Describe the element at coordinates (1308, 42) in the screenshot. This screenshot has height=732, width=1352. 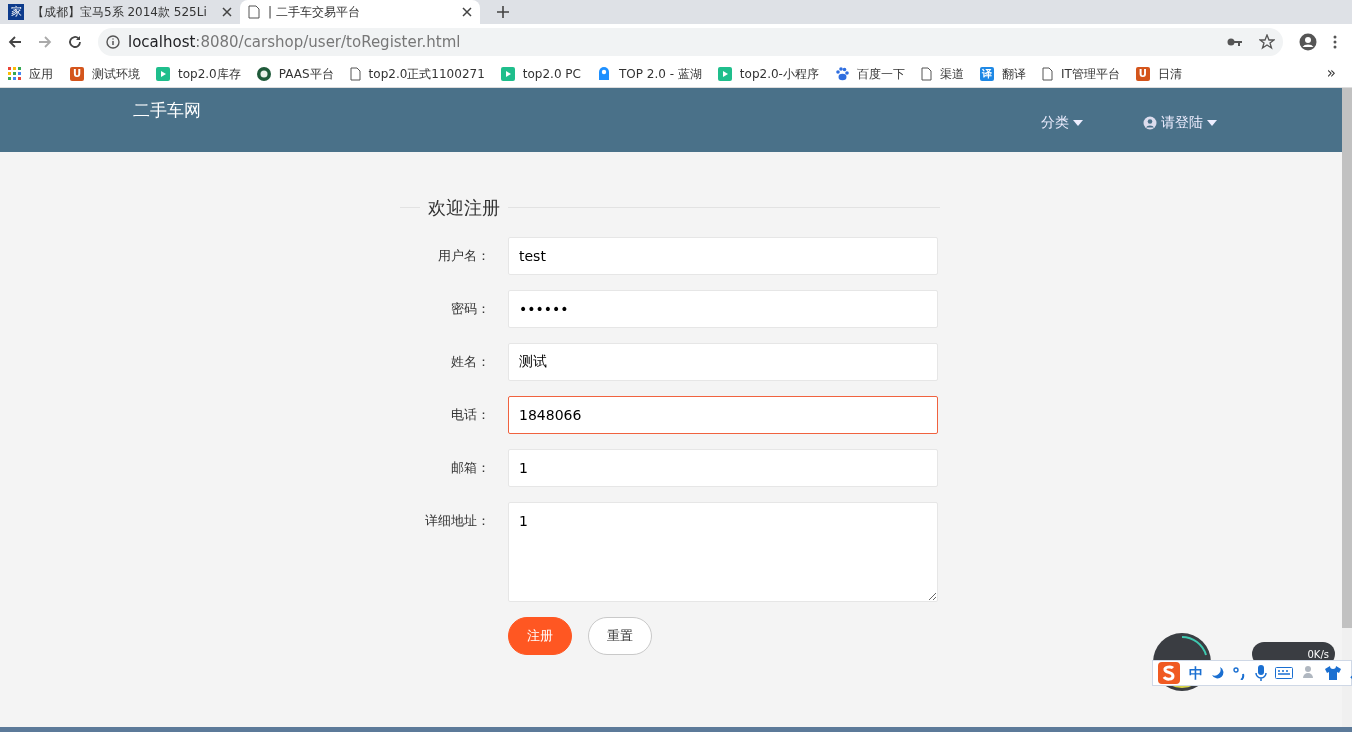
I see `account-icon` at that location.